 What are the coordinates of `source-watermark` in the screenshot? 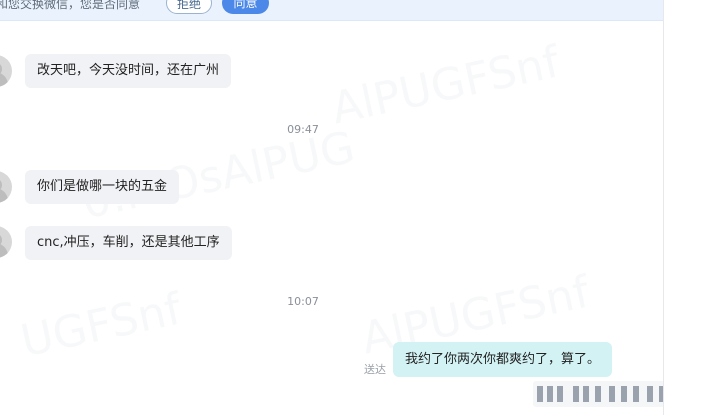 It's located at (598, 394).